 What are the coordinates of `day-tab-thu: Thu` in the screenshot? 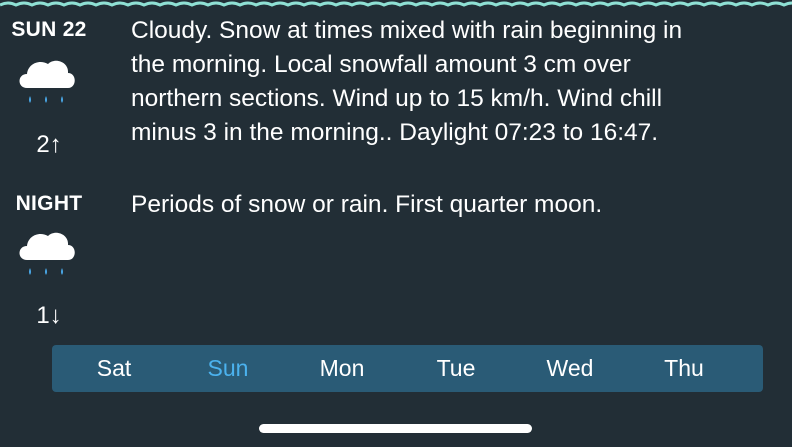 It's located at (684, 368).